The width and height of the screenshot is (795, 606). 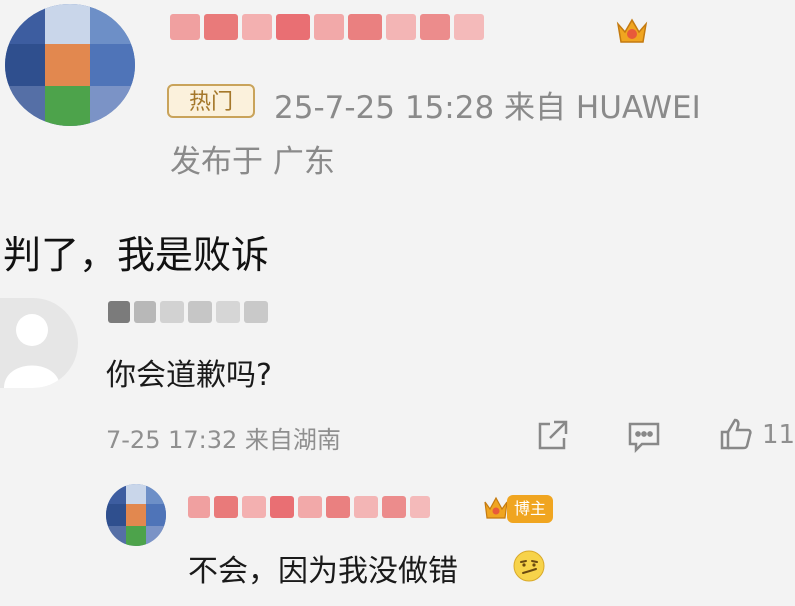 I want to click on reply-text: 不会，因为我没做错, so click(x=323, y=571).